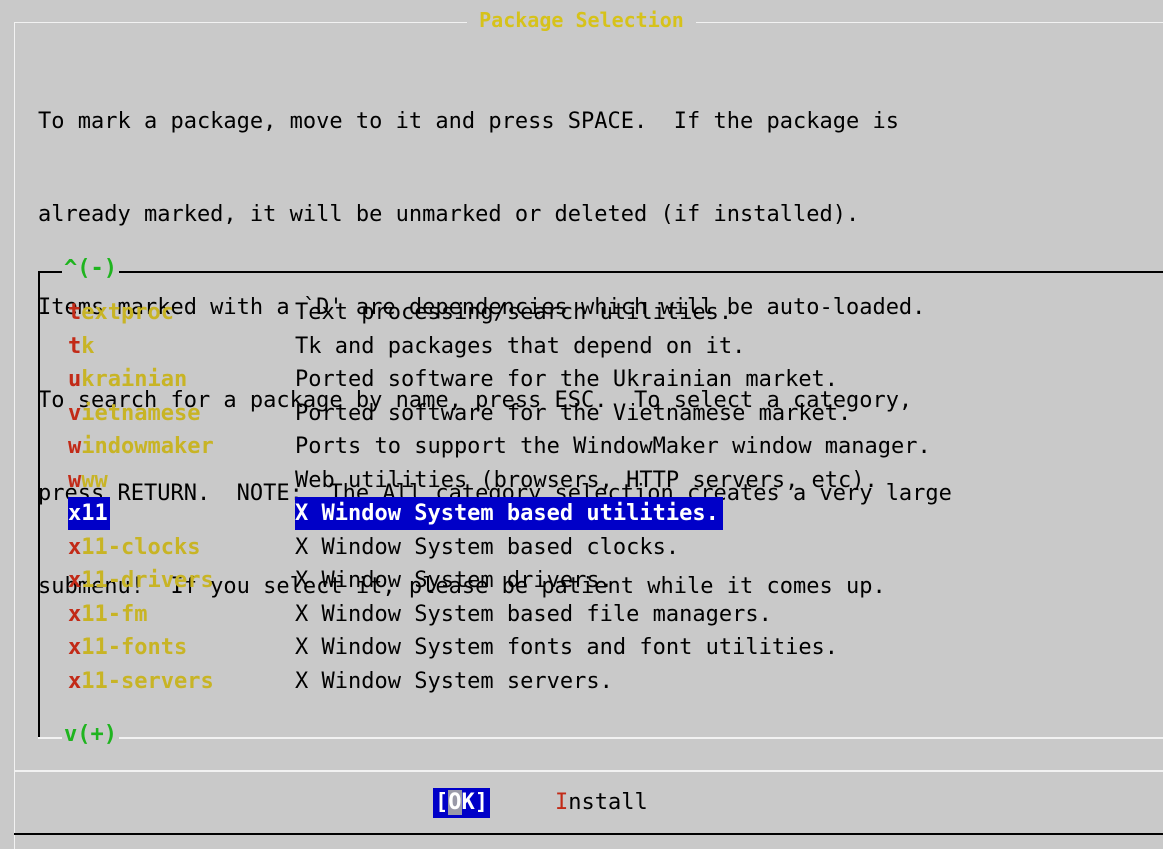 This screenshot has width=1163, height=849. What do you see at coordinates (475, 802) in the screenshot?
I see `ok-label-rest: K]` at bounding box center [475, 802].